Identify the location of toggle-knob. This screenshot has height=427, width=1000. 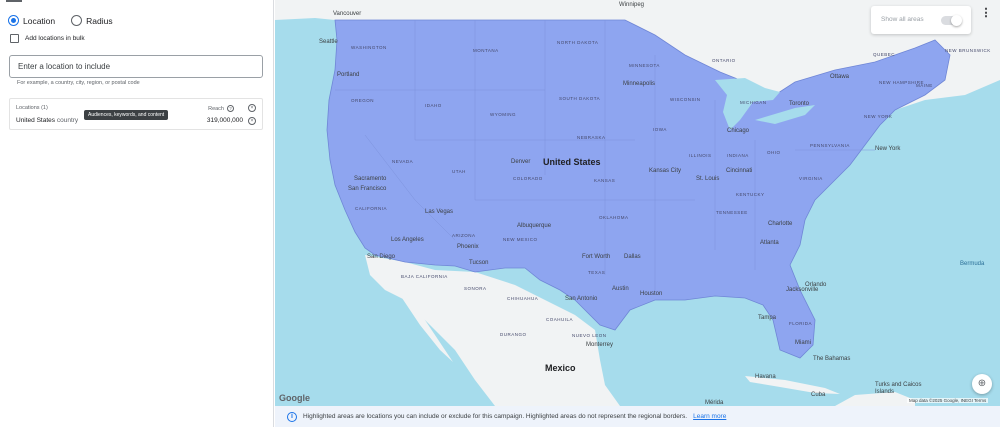
(956, 20).